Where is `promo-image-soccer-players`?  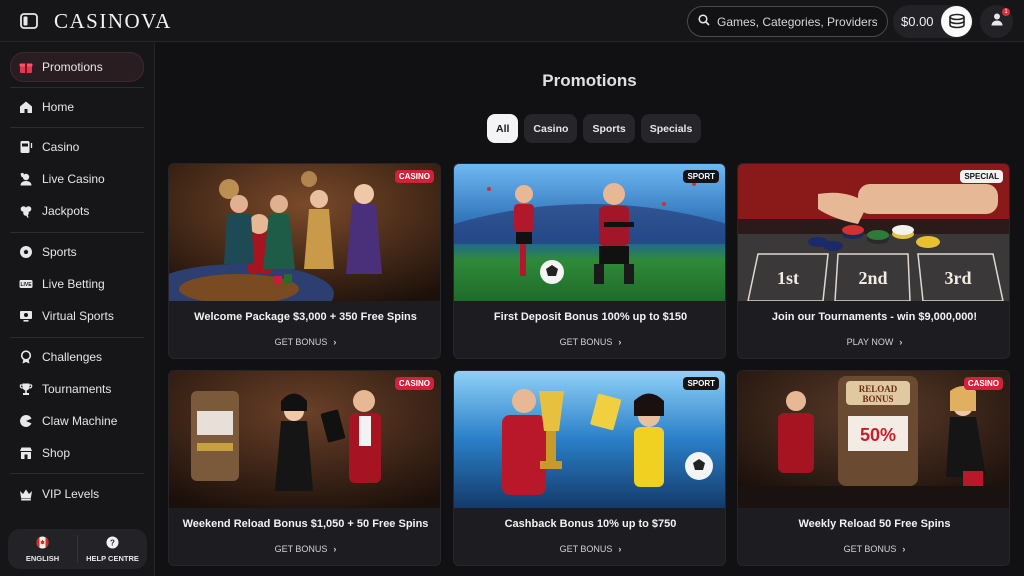 promo-image-soccer-players is located at coordinates (589, 232).